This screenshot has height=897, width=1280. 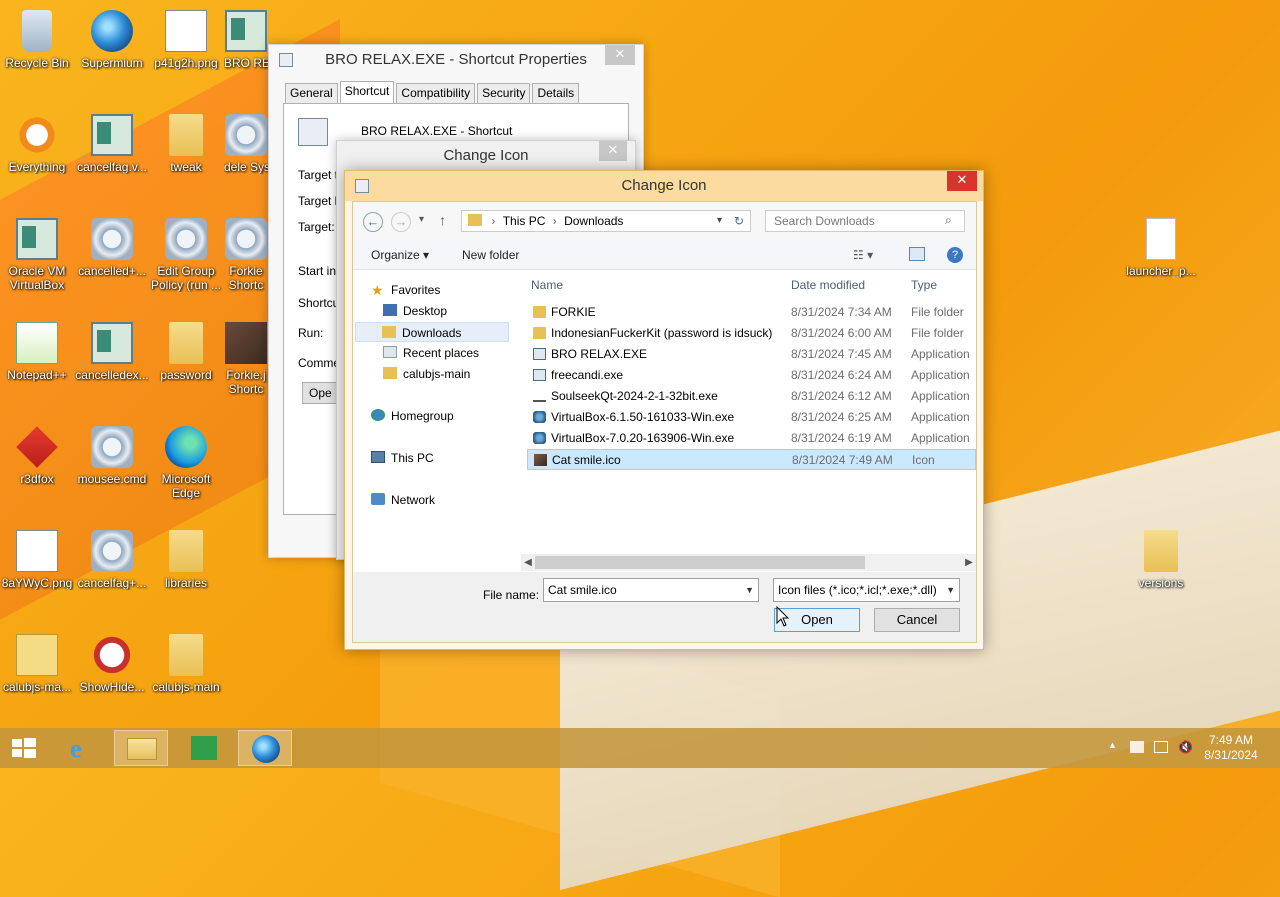 I want to click on volume-muted-icon: 🔇, so click(x=1185, y=747).